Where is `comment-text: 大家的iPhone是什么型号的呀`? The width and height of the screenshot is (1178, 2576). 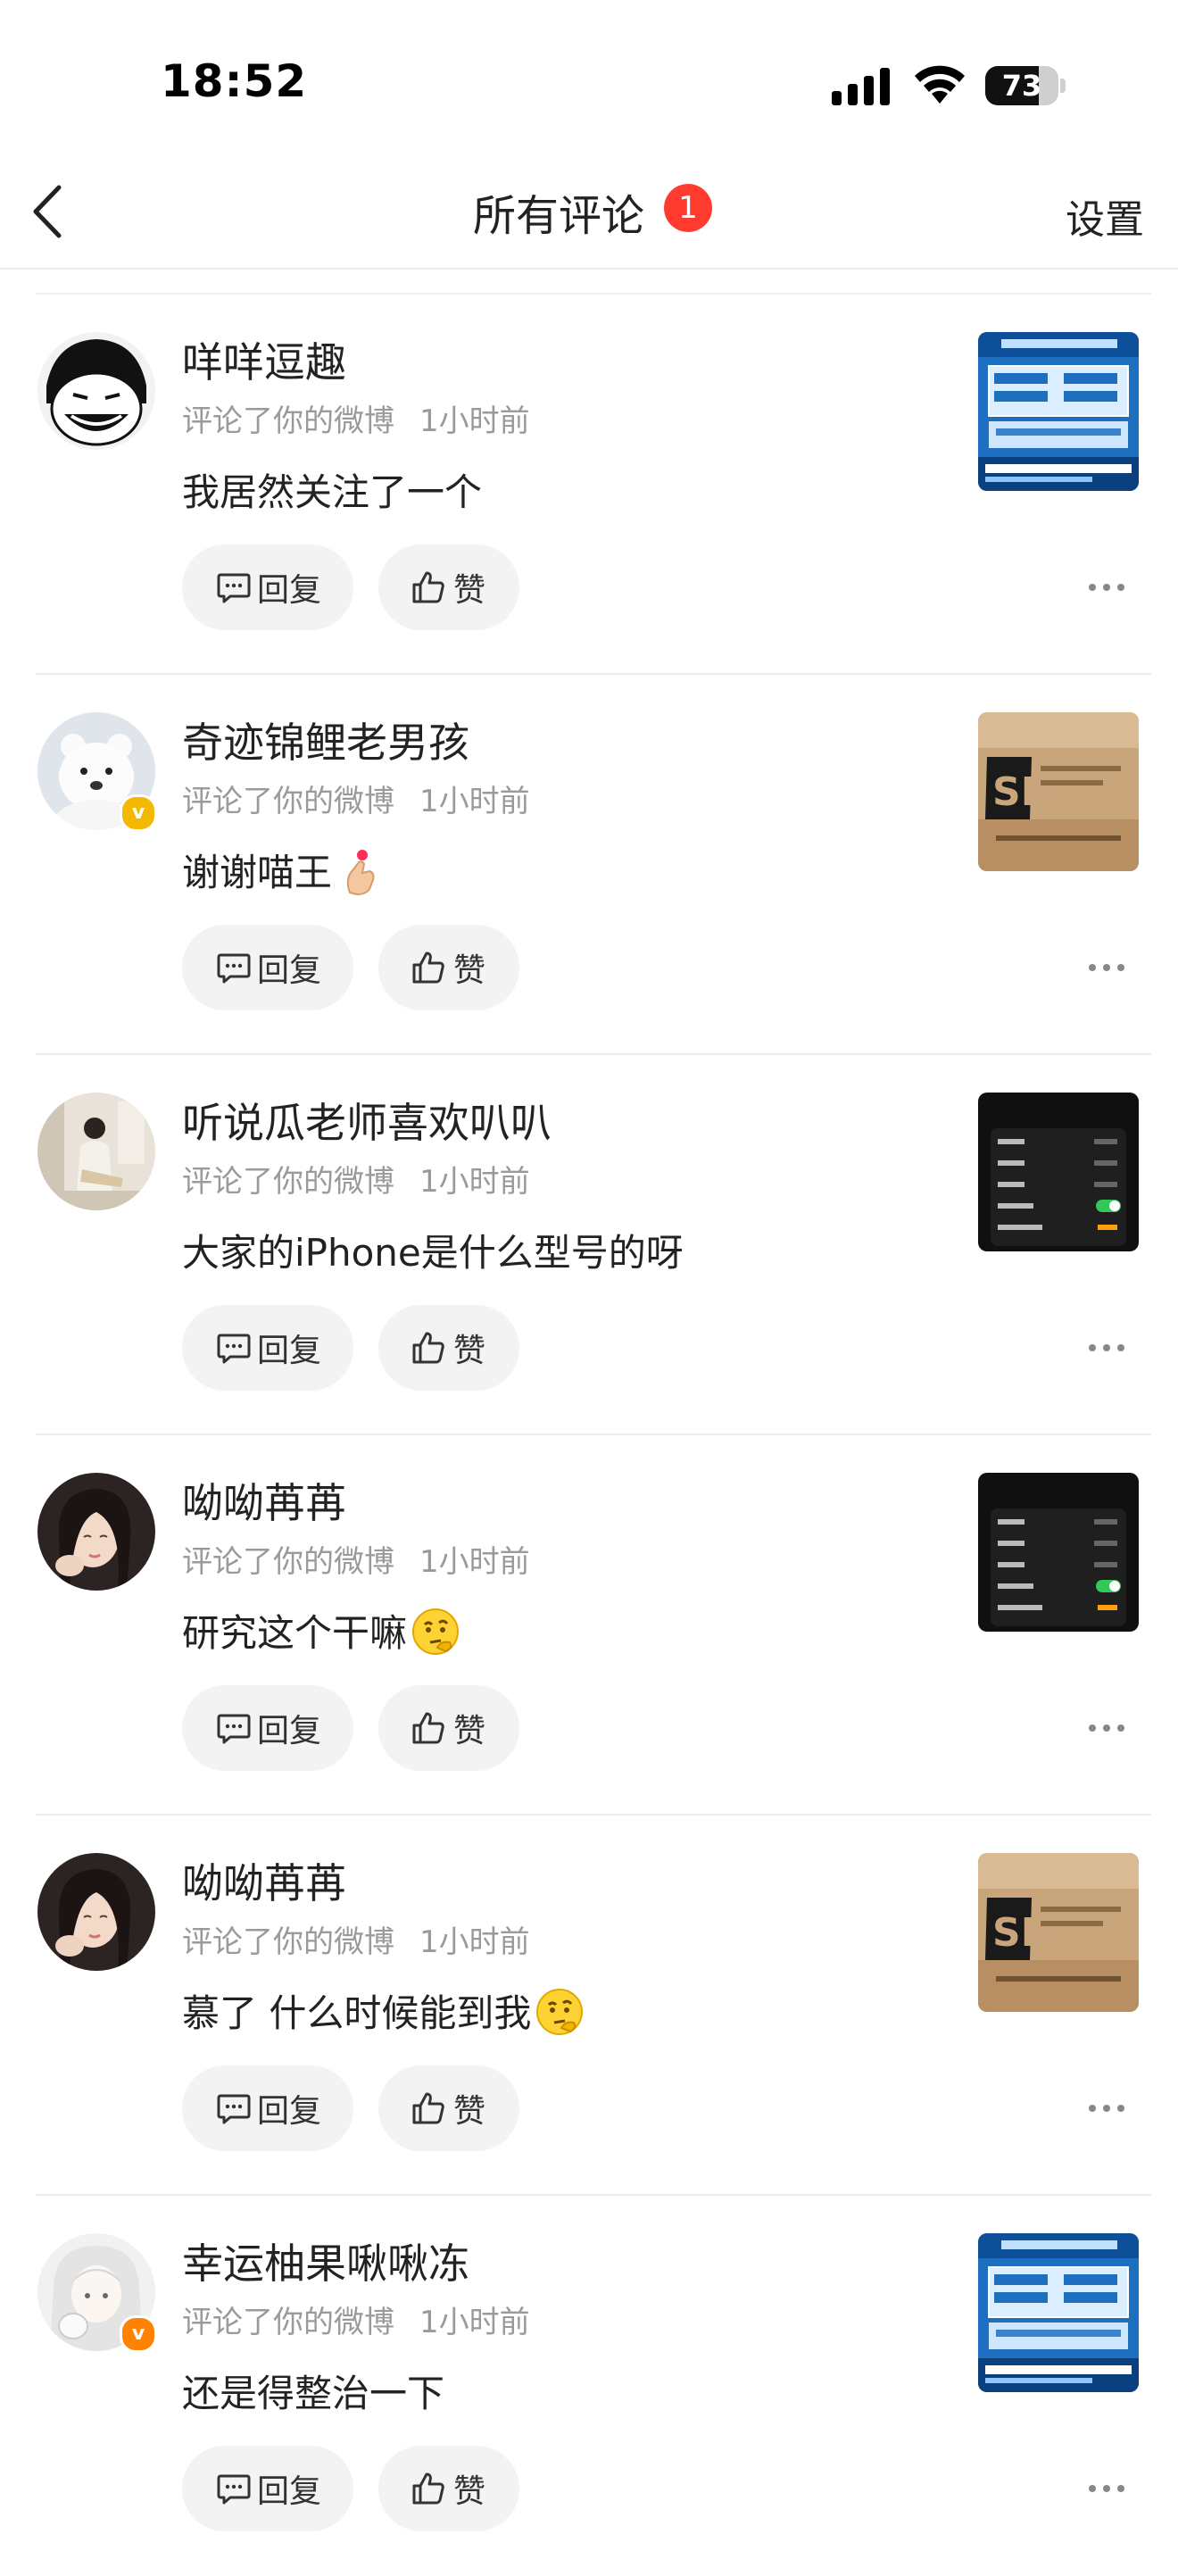
comment-text: 大家的iPhone是什么型号的呀 is located at coordinates (433, 1250).